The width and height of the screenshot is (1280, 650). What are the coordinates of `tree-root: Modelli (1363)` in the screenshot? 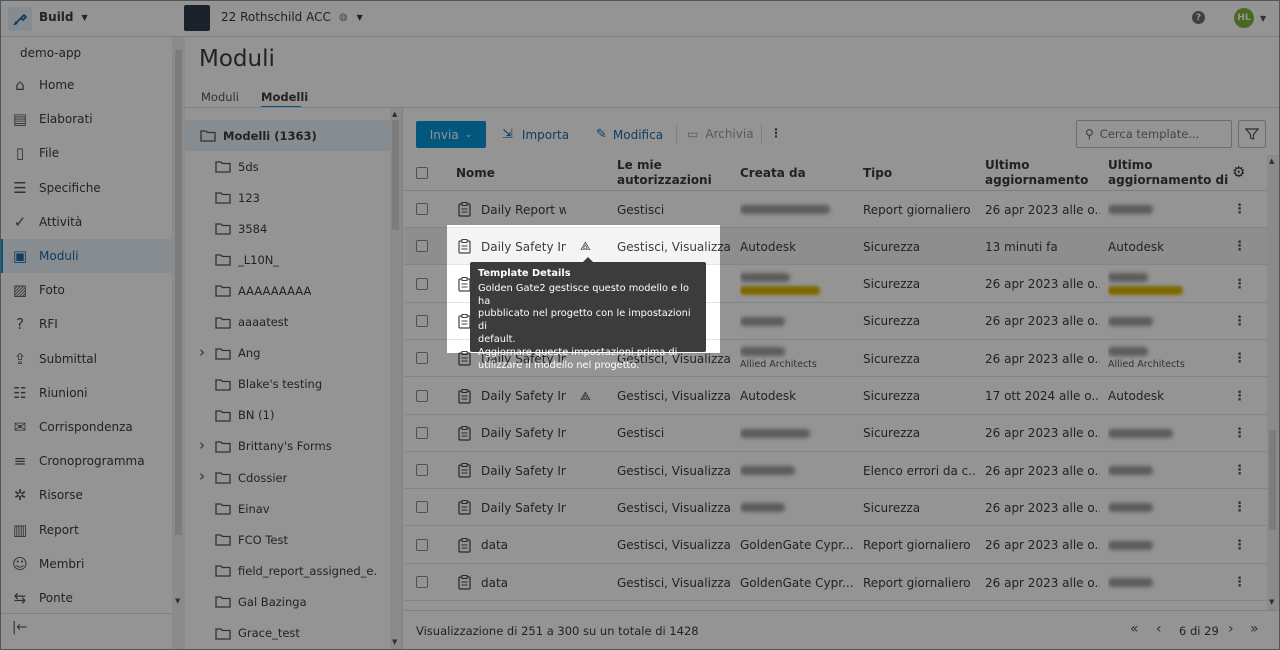 It's located at (287, 135).